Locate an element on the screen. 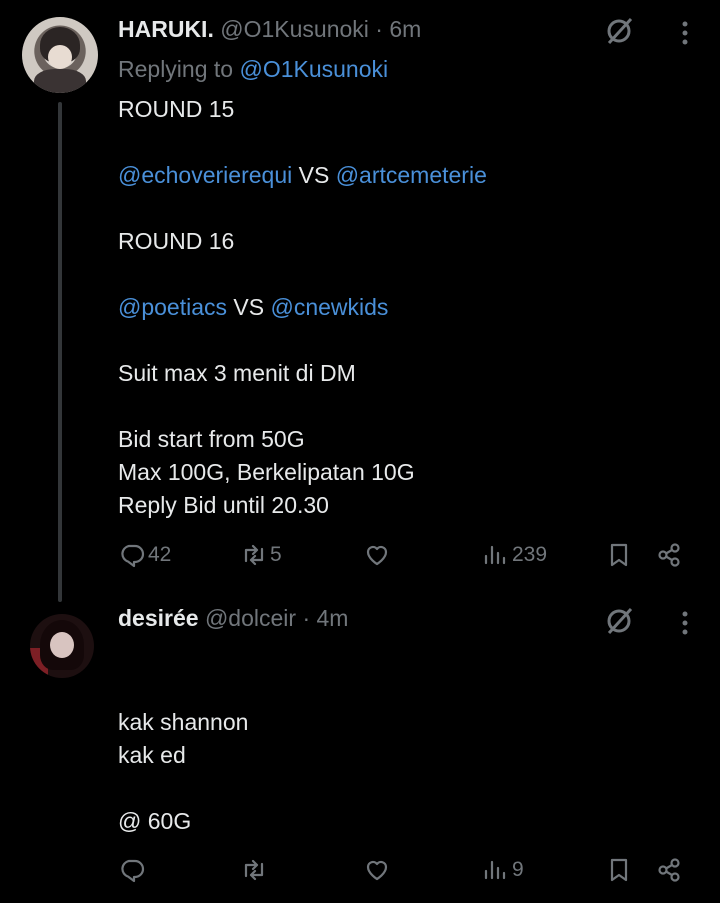 Image resolution: width=720 pixels, height=903 pixels. views-button: 239 is located at coordinates (514, 555).